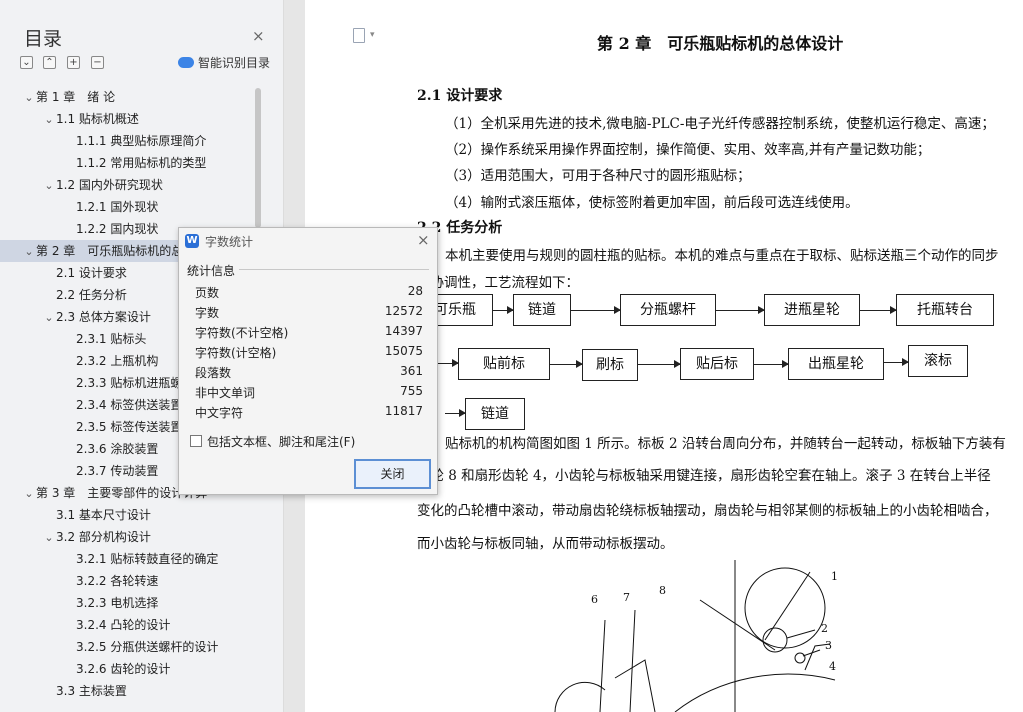  What do you see at coordinates (824, 628) in the screenshot?
I see `fig-label-2: 2` at bounding box center [824, 628].